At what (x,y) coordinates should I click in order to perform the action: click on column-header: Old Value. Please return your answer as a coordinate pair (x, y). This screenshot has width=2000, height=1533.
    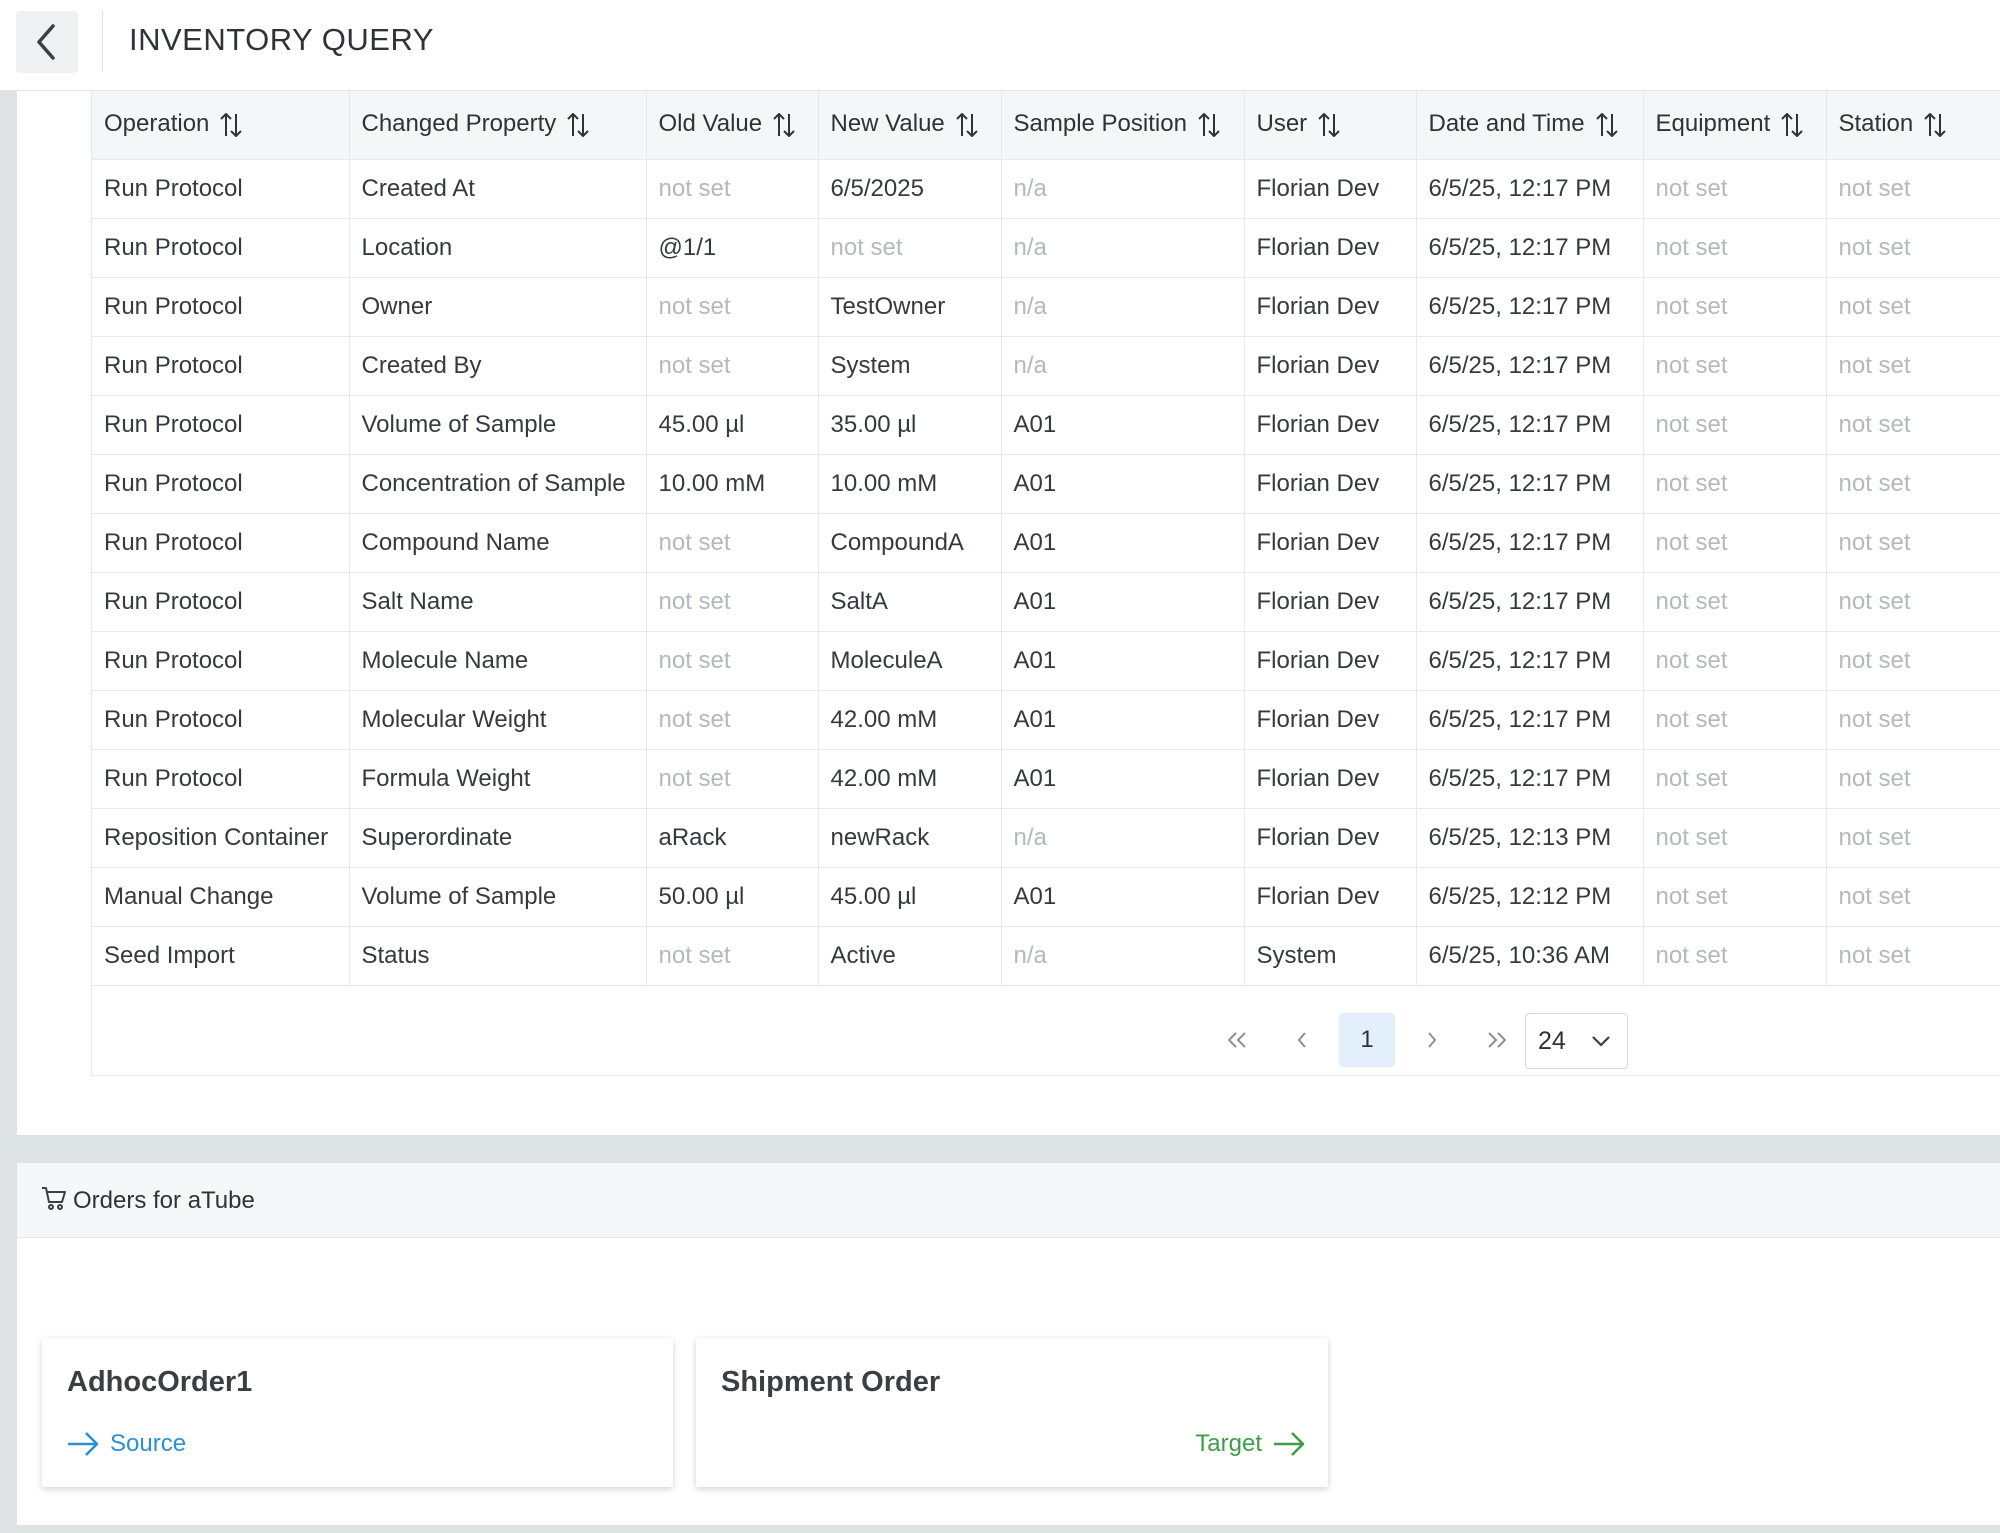
    Looking at the image, I should click on (732, 125).